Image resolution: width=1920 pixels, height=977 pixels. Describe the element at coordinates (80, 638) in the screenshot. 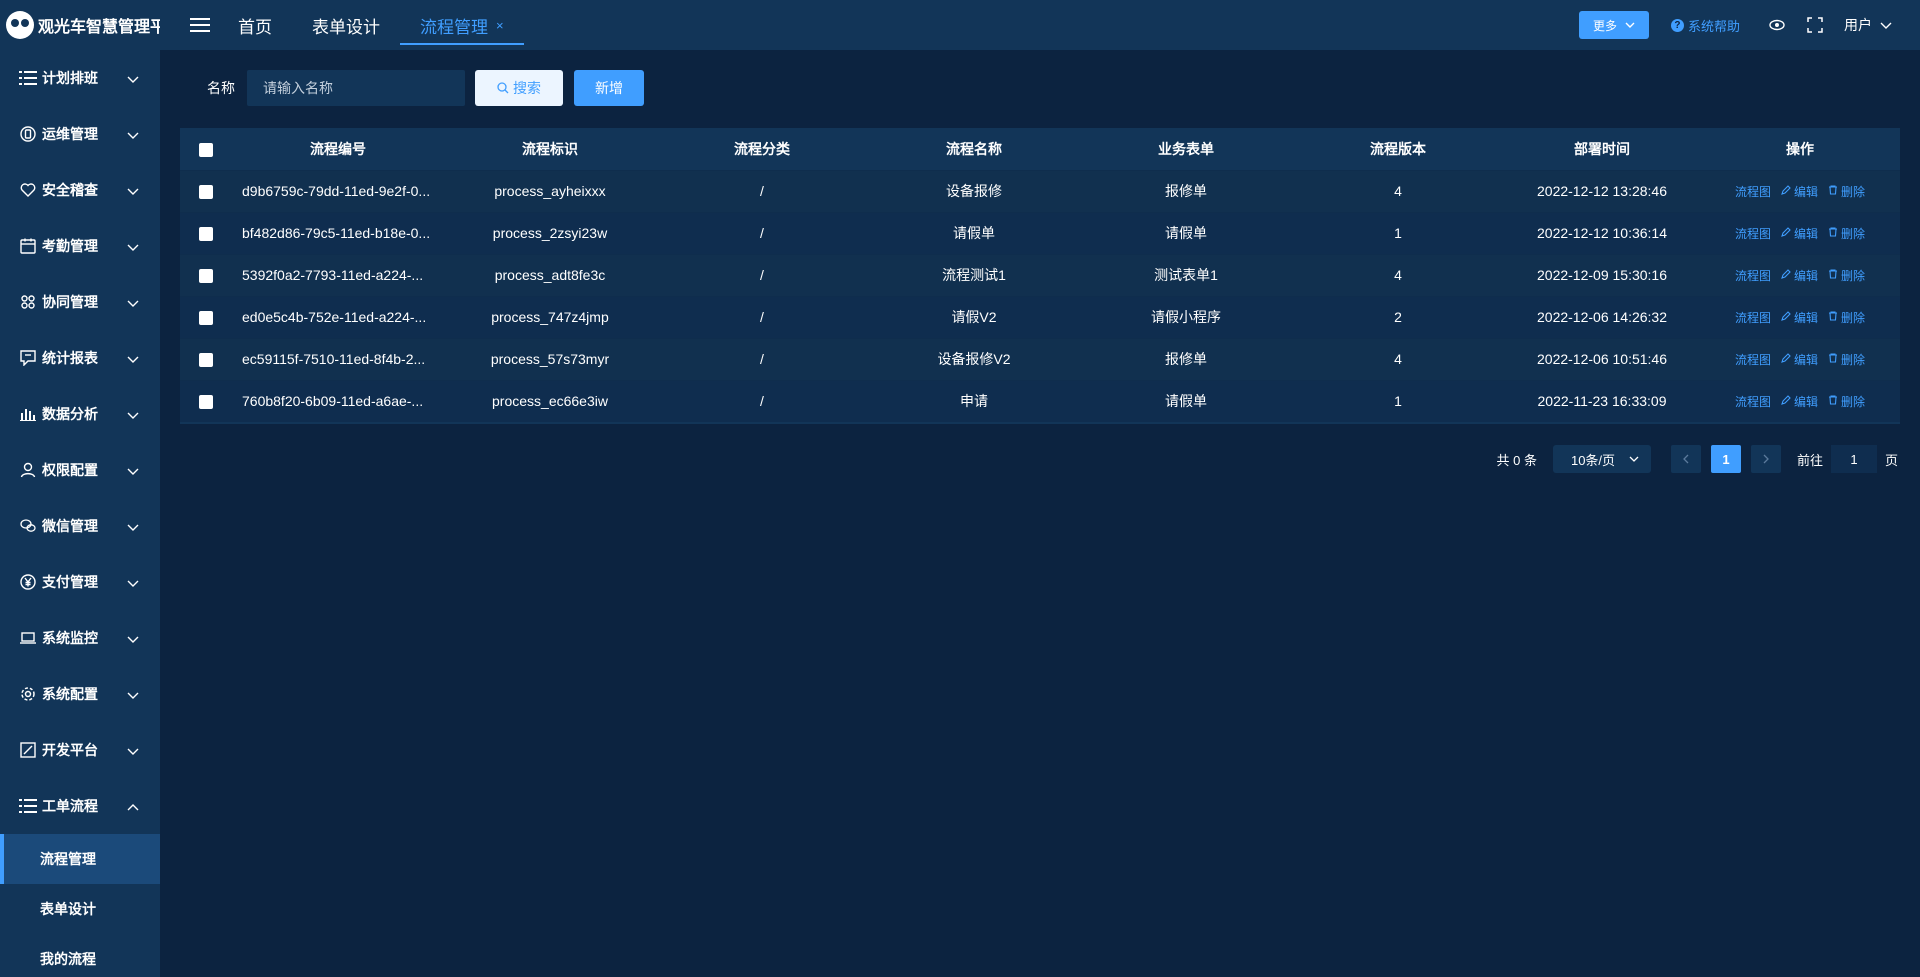

I see `sidebar-item-10: 系统监控` at that location.